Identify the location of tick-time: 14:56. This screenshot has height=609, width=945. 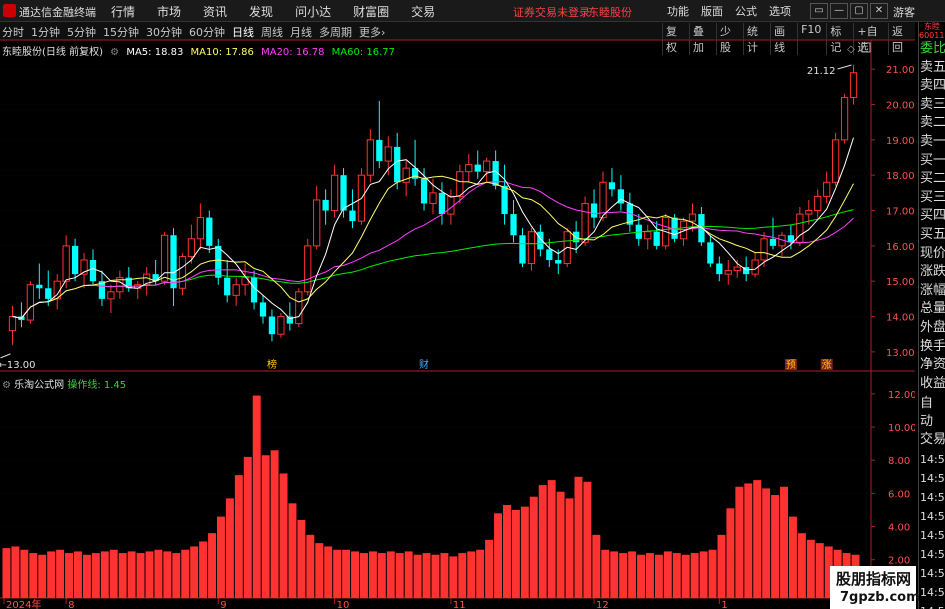
(932, 497).